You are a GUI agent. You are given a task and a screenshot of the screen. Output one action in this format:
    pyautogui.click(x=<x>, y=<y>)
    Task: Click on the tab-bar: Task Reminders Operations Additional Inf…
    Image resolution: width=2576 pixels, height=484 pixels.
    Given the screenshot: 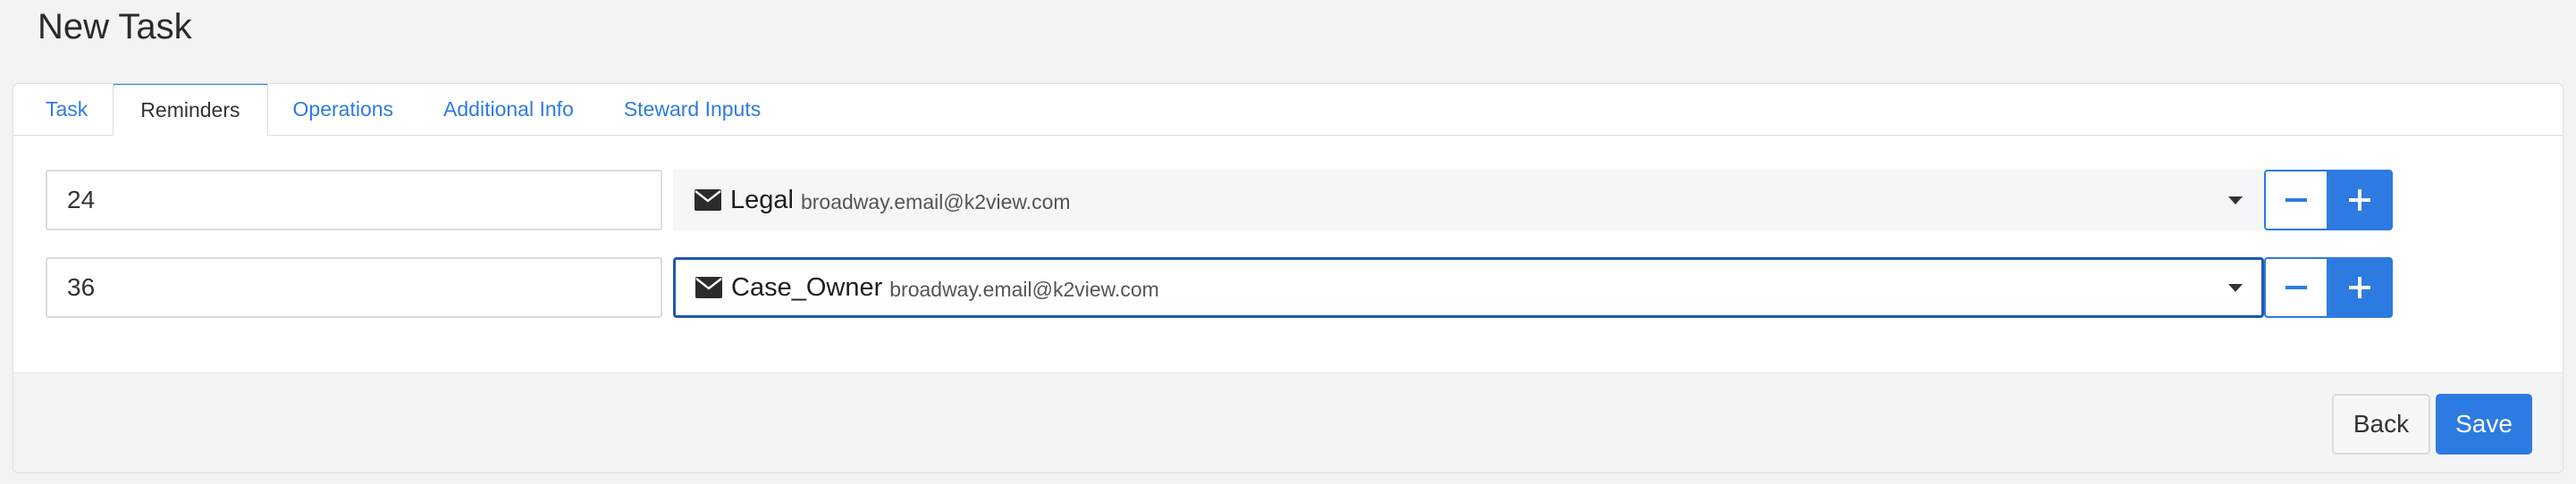 What is the action you would take?
    pyautogui.click(x=1288, y=110)
    